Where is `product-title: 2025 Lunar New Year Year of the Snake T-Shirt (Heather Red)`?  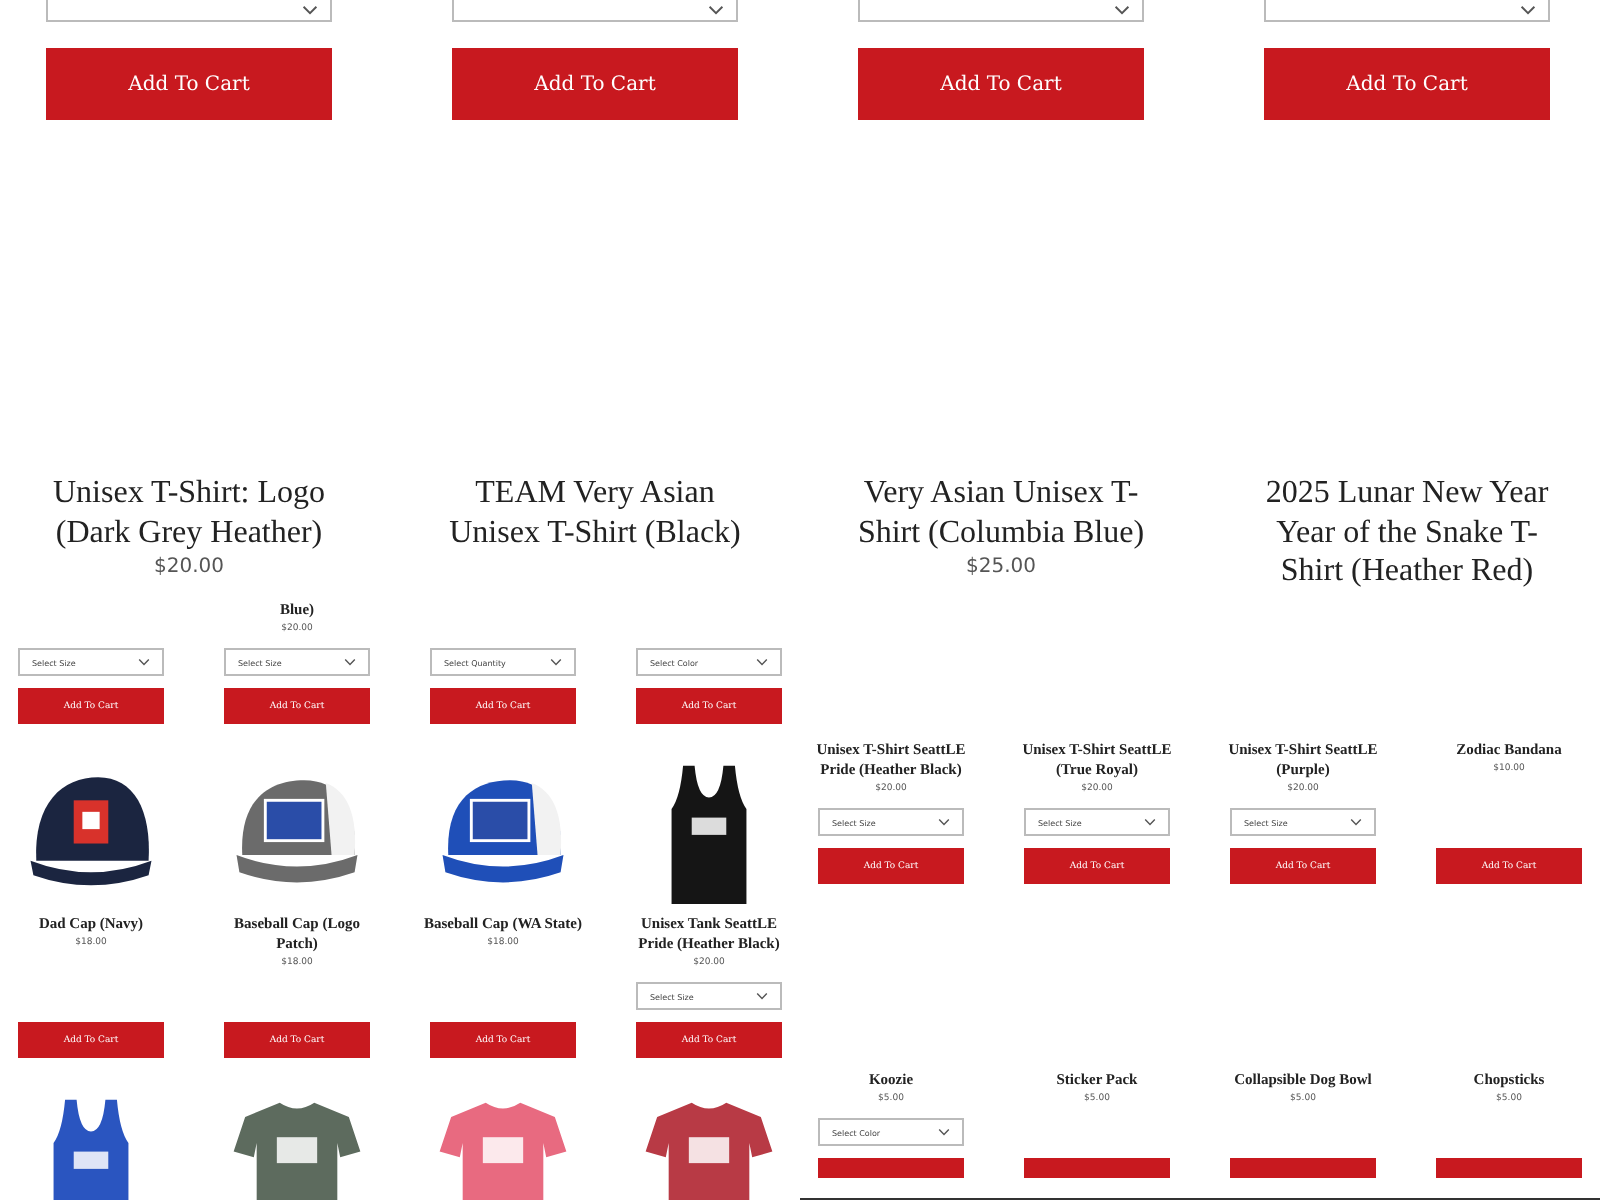 product-title: 2025 Lunar New Year Year of the Snake T-Shirt (Heather Red) is located at coordinates (1407, 532).